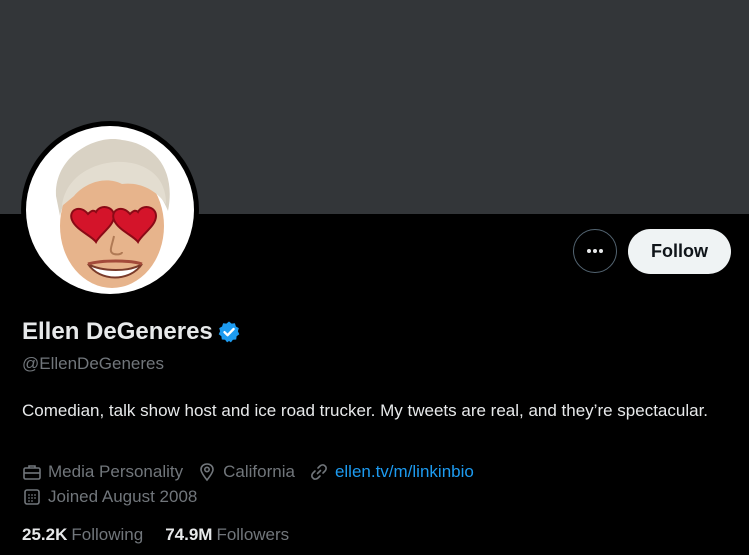 The image size is (749, 555). I want to click on following-stat: 25.2K Following, so click(82, 535).